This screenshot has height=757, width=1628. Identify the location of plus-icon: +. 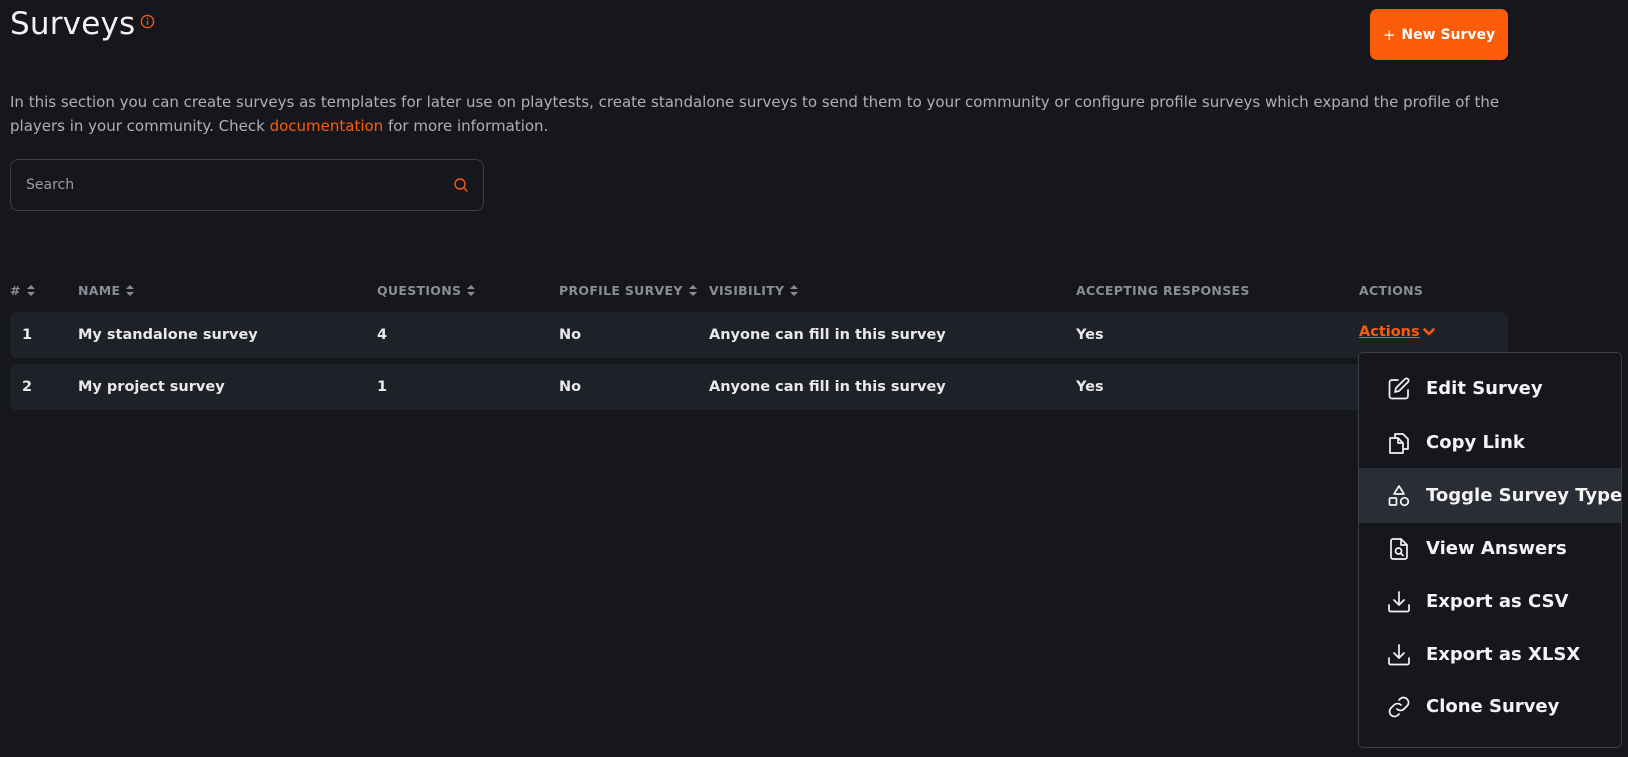
(1389, 34).